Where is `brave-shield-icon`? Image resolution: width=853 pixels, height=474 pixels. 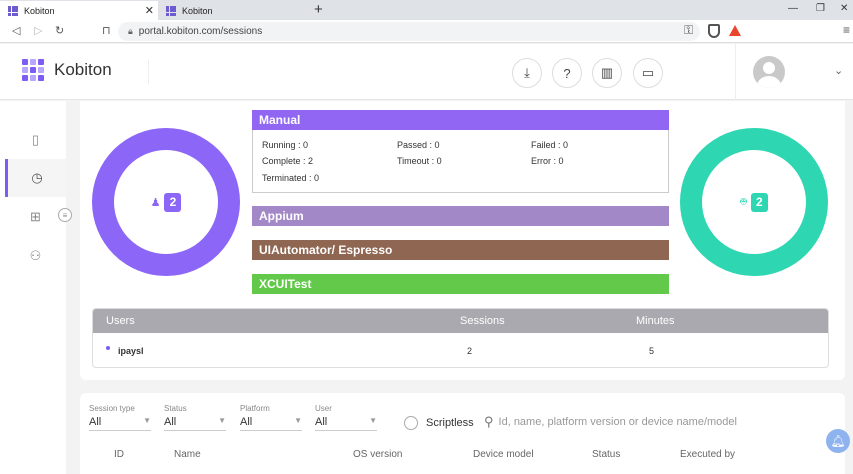 brave-shield-icon is located at coordinates (714, 31).